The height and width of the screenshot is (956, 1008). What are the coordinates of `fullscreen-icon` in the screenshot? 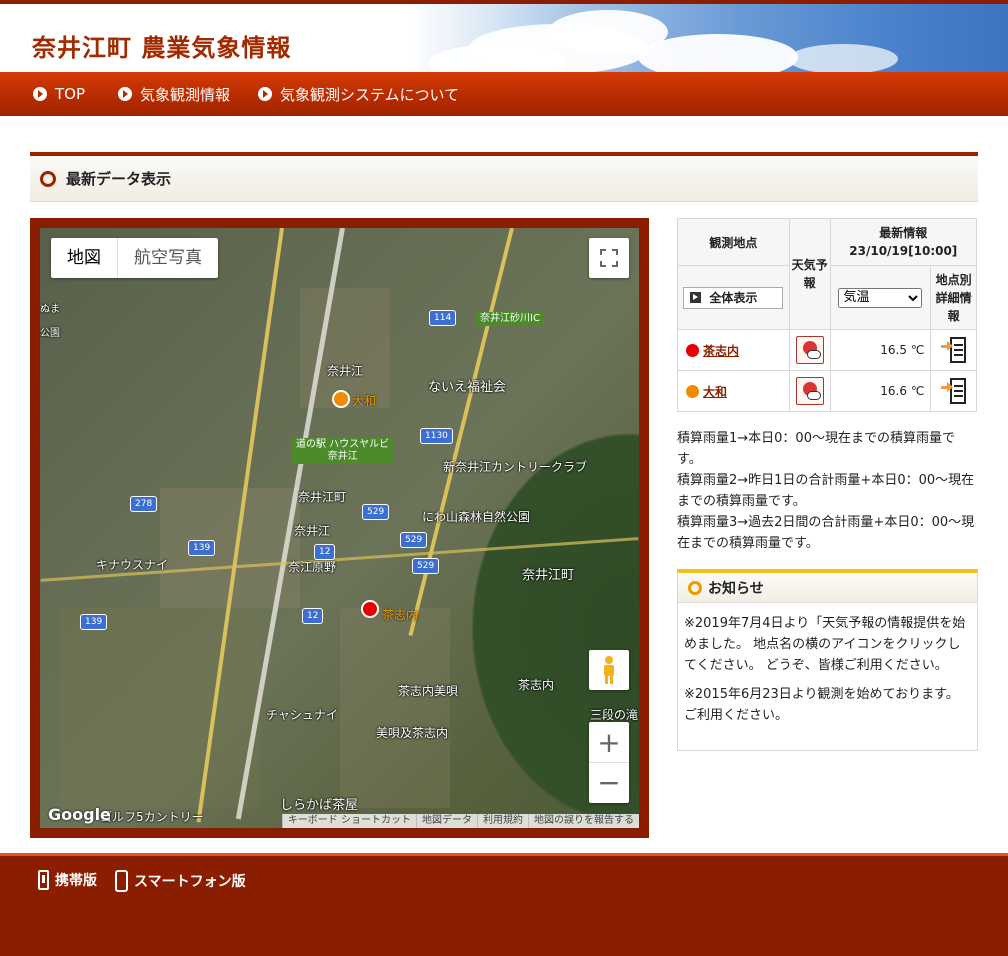 It's located at (609, 258).